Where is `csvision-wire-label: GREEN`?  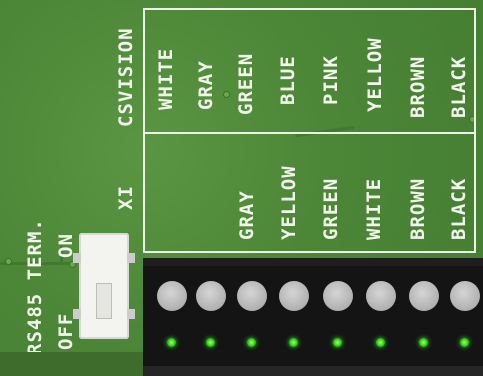 csvision-wire-label: GREEN is located at coordinates (246, 83).